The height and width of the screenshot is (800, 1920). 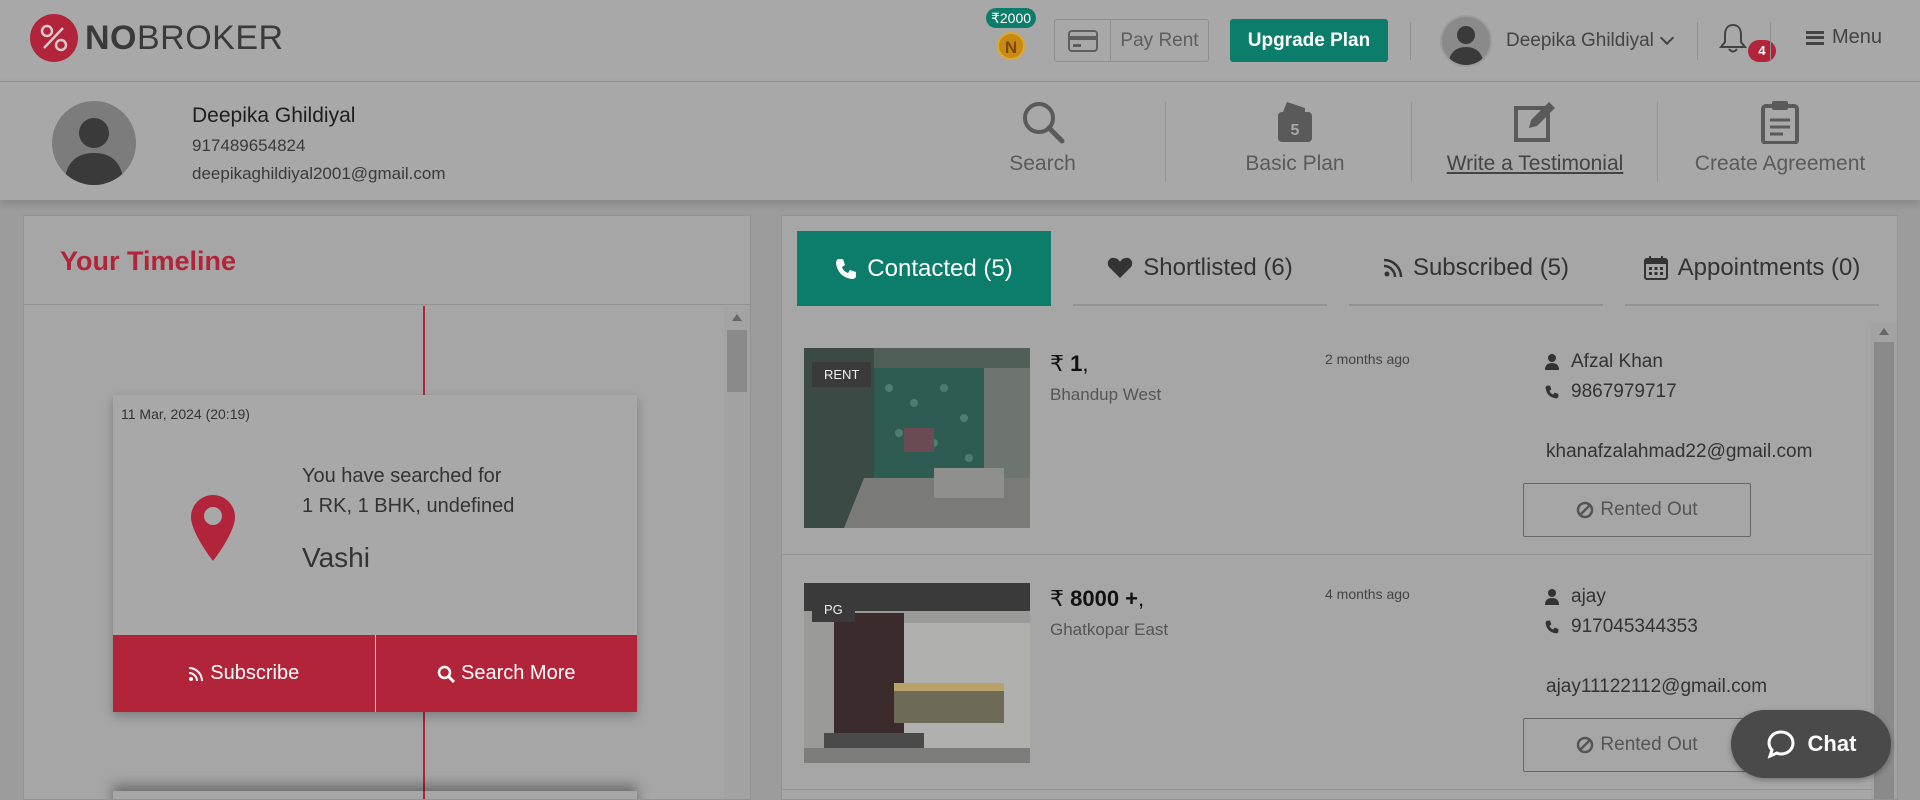 What do you see at coordinates (1109, 629) in the screenshot?
I see `listing-locality: Ghatkopar East` at bounding box center [1109, 629].